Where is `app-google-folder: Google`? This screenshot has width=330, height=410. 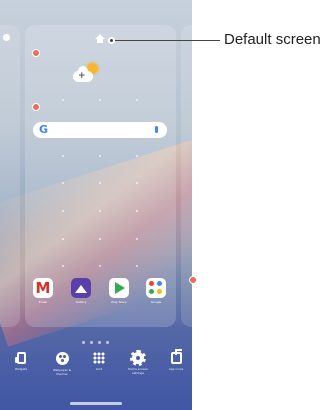 app-google-folder: Google is located at coordinates (156, 291).